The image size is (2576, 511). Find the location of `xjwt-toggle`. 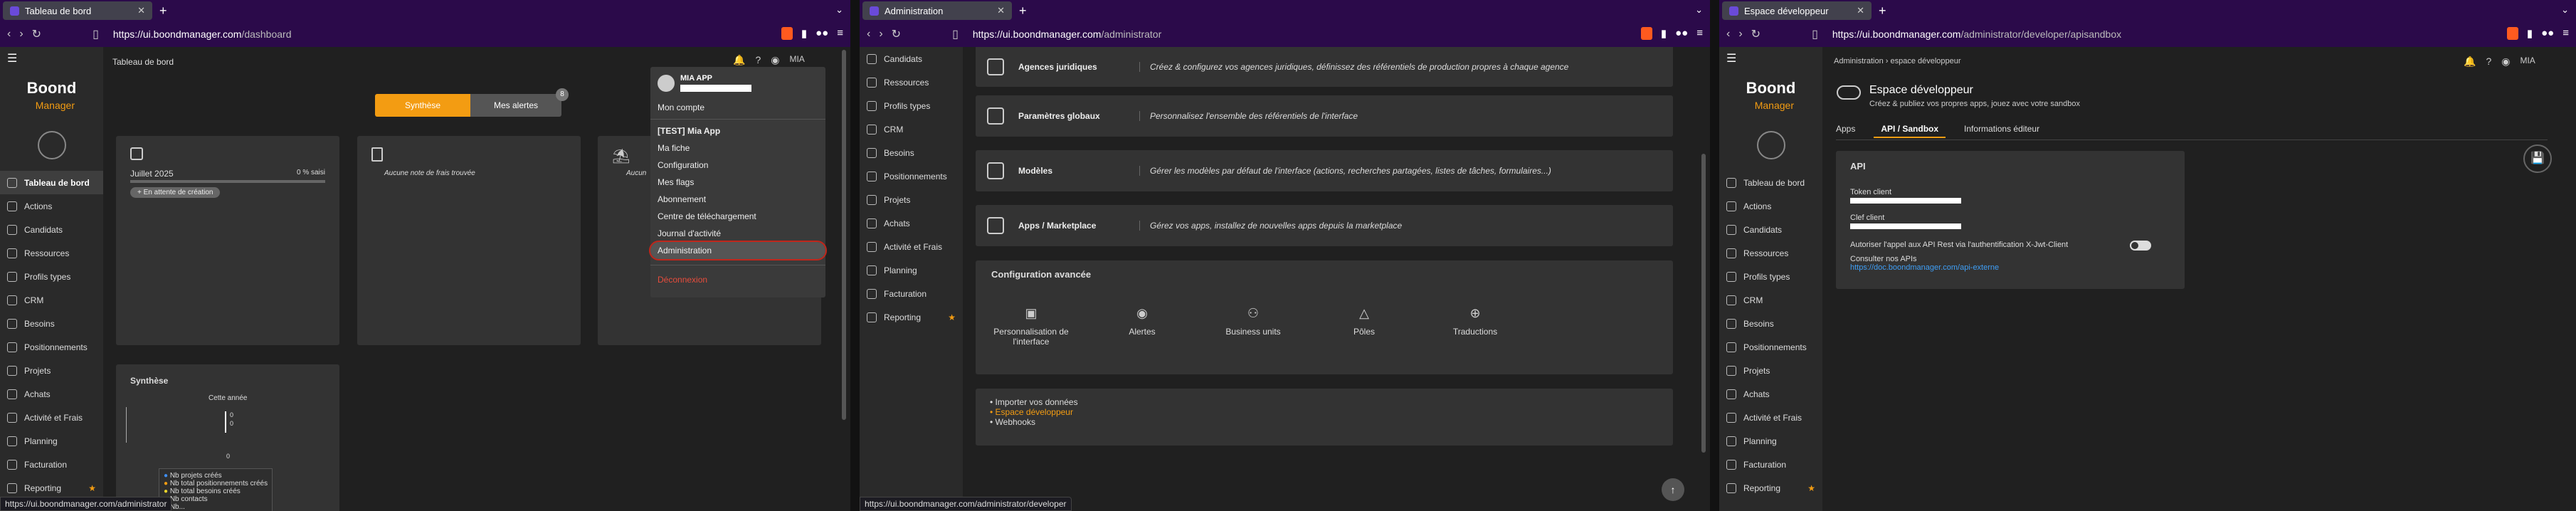

xjwt-toggle is located at coordinates (2140, 246).